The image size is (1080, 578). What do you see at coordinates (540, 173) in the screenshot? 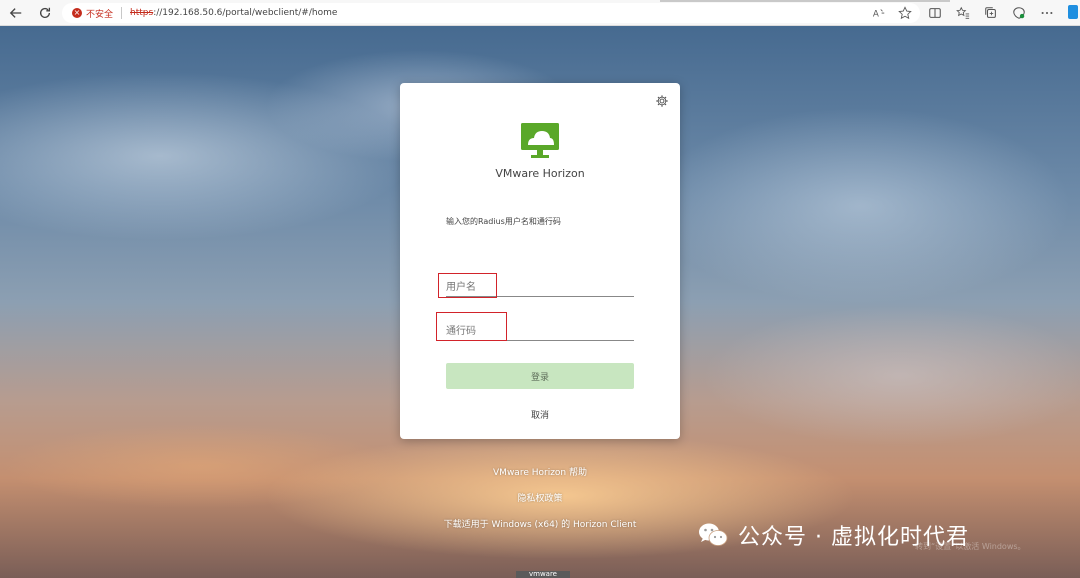
I see `product-name: VMware Horizon` at bounding box center [540, 173].